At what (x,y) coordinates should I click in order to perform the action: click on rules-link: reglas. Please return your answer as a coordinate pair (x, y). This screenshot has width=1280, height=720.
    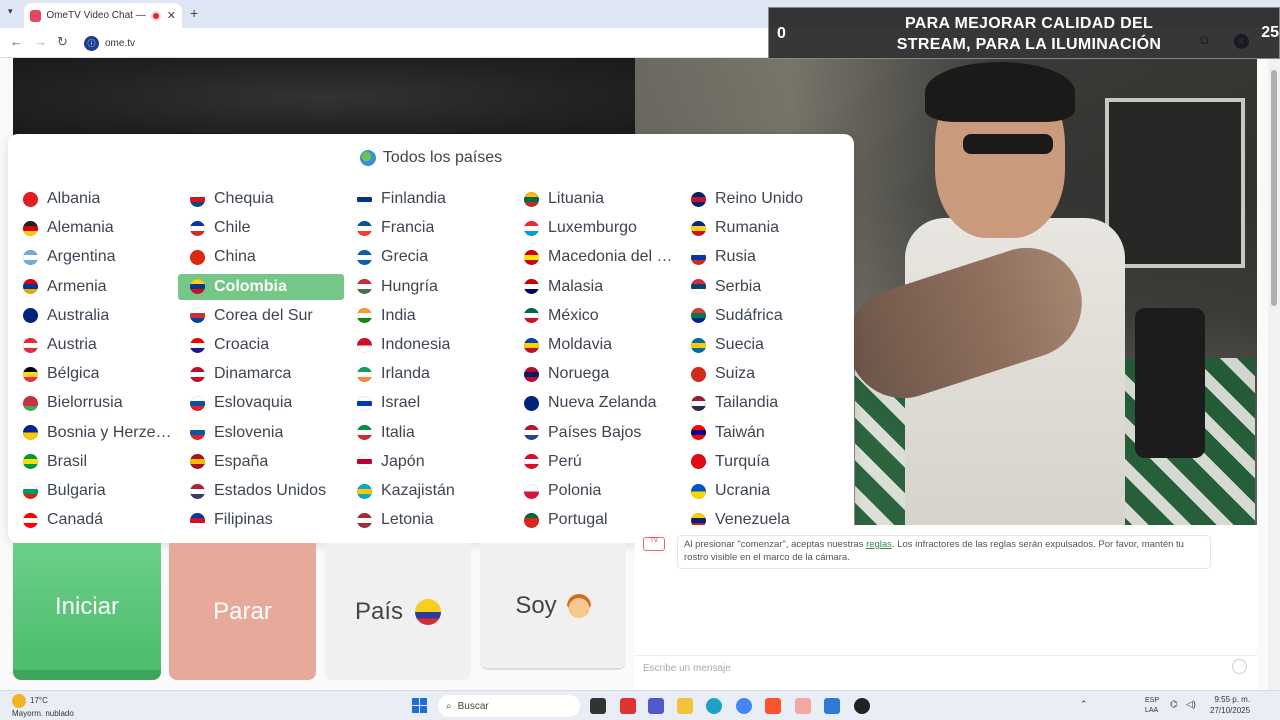
    Looking at the image, I should click on (879, 544).